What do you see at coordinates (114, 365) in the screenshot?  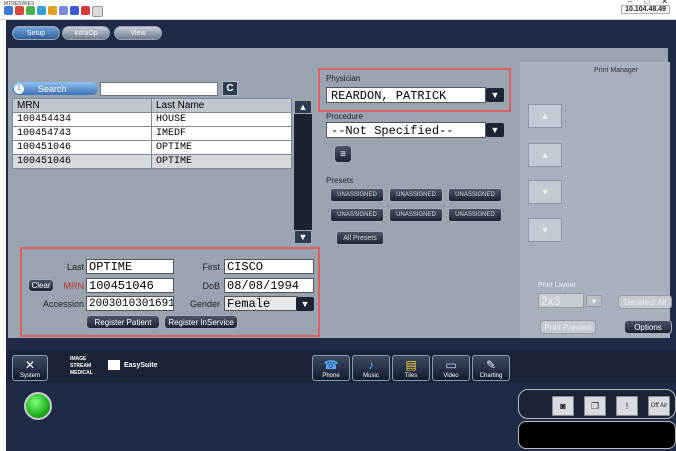 I see `easysuite-logo-icon` at bounding box center [114, 365].